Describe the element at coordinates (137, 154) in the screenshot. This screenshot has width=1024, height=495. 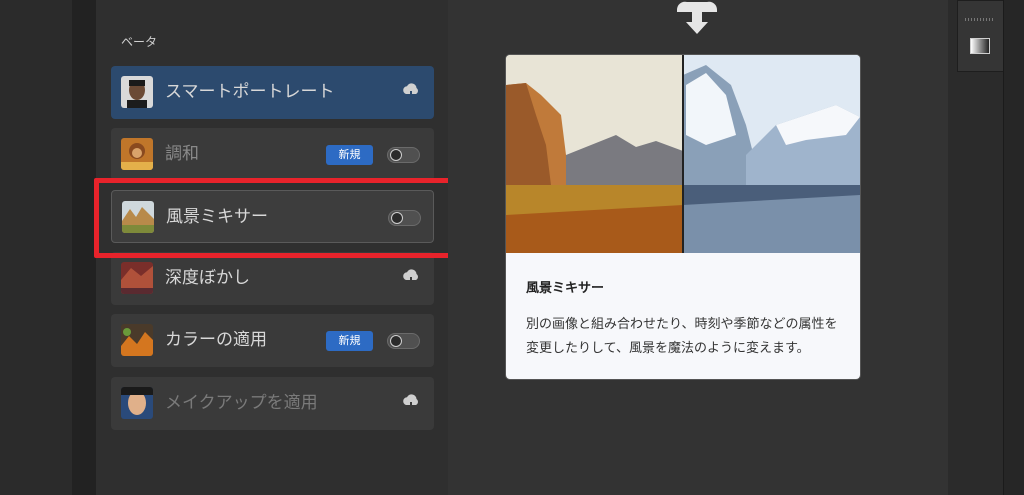
I see `harmony-thumbnail` at that location.